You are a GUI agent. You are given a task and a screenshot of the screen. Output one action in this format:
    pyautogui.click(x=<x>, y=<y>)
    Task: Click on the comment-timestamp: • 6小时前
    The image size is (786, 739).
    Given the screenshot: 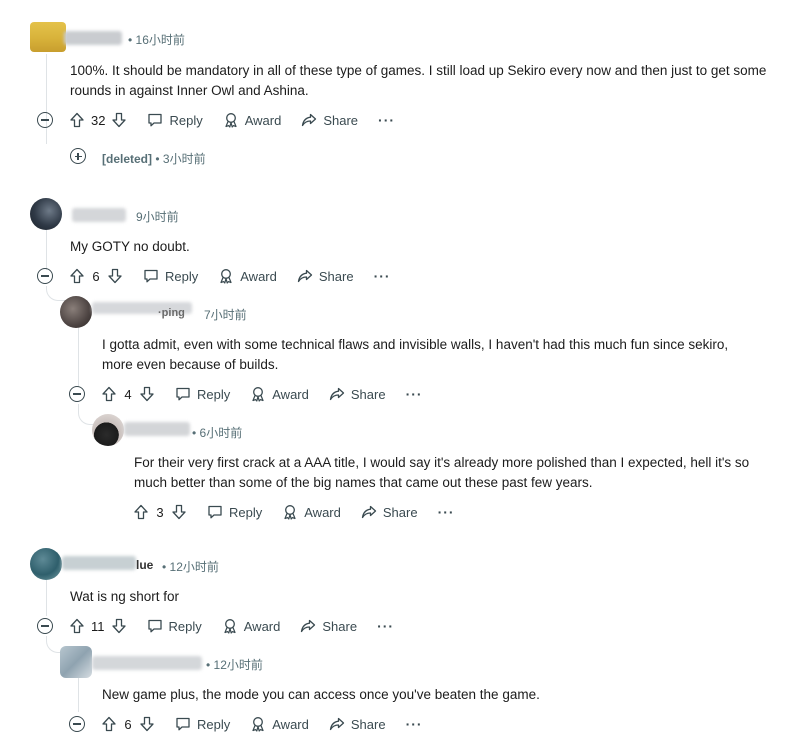 What is the action you would take?
    pyautogui.click(x=217, y=433)
    